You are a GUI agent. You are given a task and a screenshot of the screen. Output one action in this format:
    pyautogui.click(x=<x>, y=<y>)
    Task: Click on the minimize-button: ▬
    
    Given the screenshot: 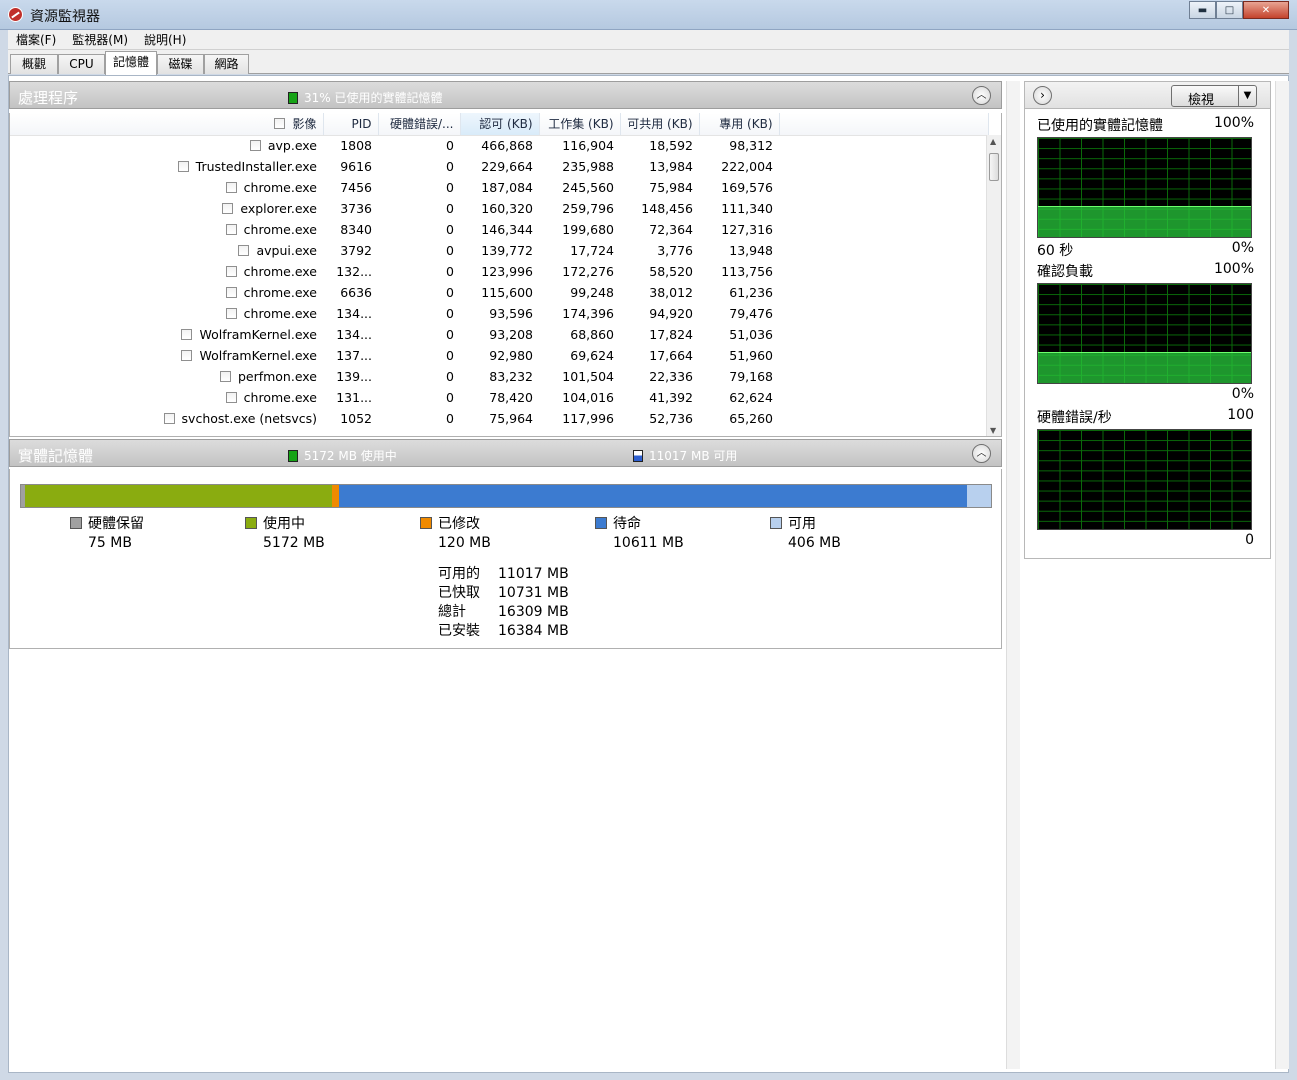 What is the action you would take?
    pyautogui.click(x=1202, y=10)
    